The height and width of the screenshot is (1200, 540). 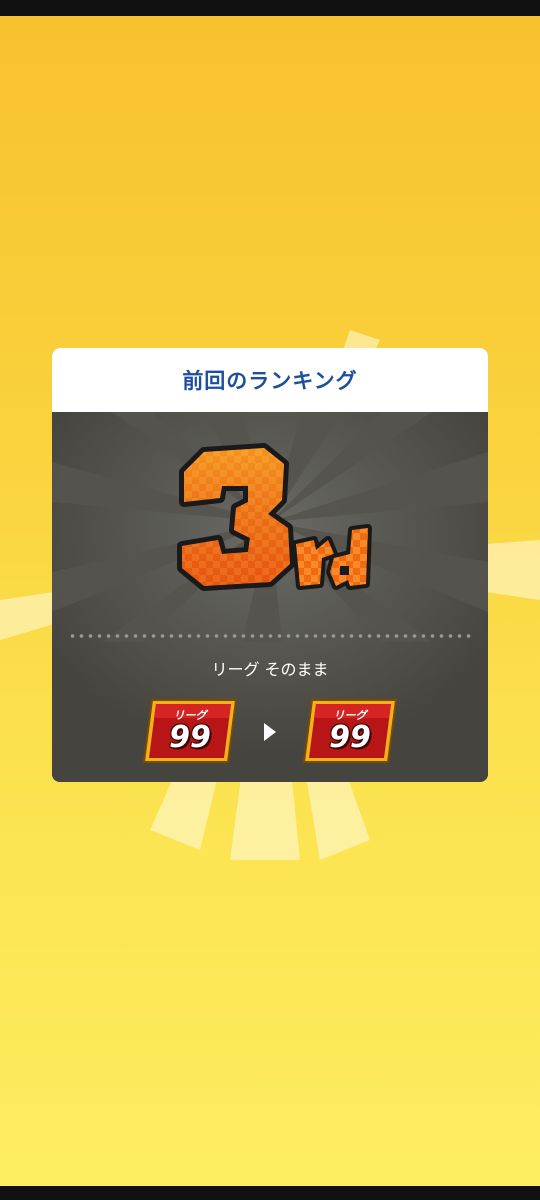 I want to click on league-status-text: リーグ そのまま, so click(x=270, y=669).